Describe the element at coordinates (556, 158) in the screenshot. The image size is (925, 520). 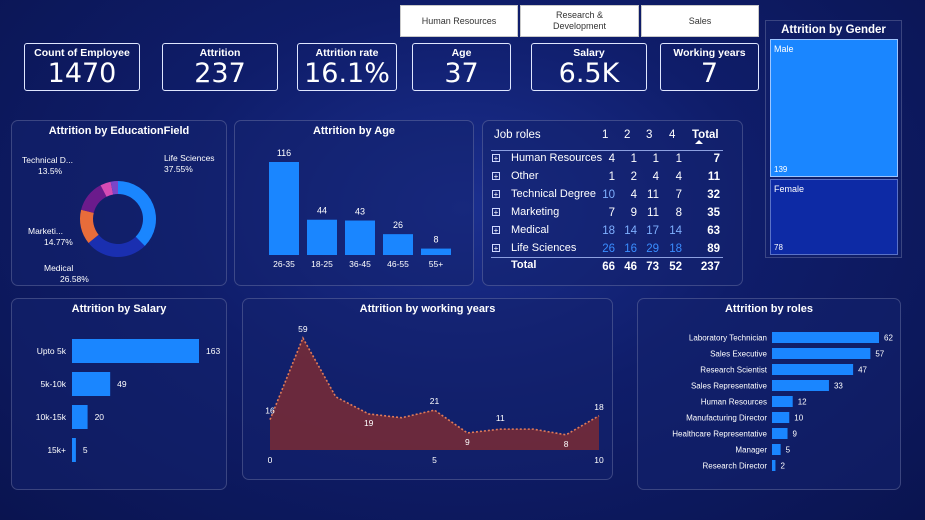
I see `matrix-row-label: Human Resources` at that location.